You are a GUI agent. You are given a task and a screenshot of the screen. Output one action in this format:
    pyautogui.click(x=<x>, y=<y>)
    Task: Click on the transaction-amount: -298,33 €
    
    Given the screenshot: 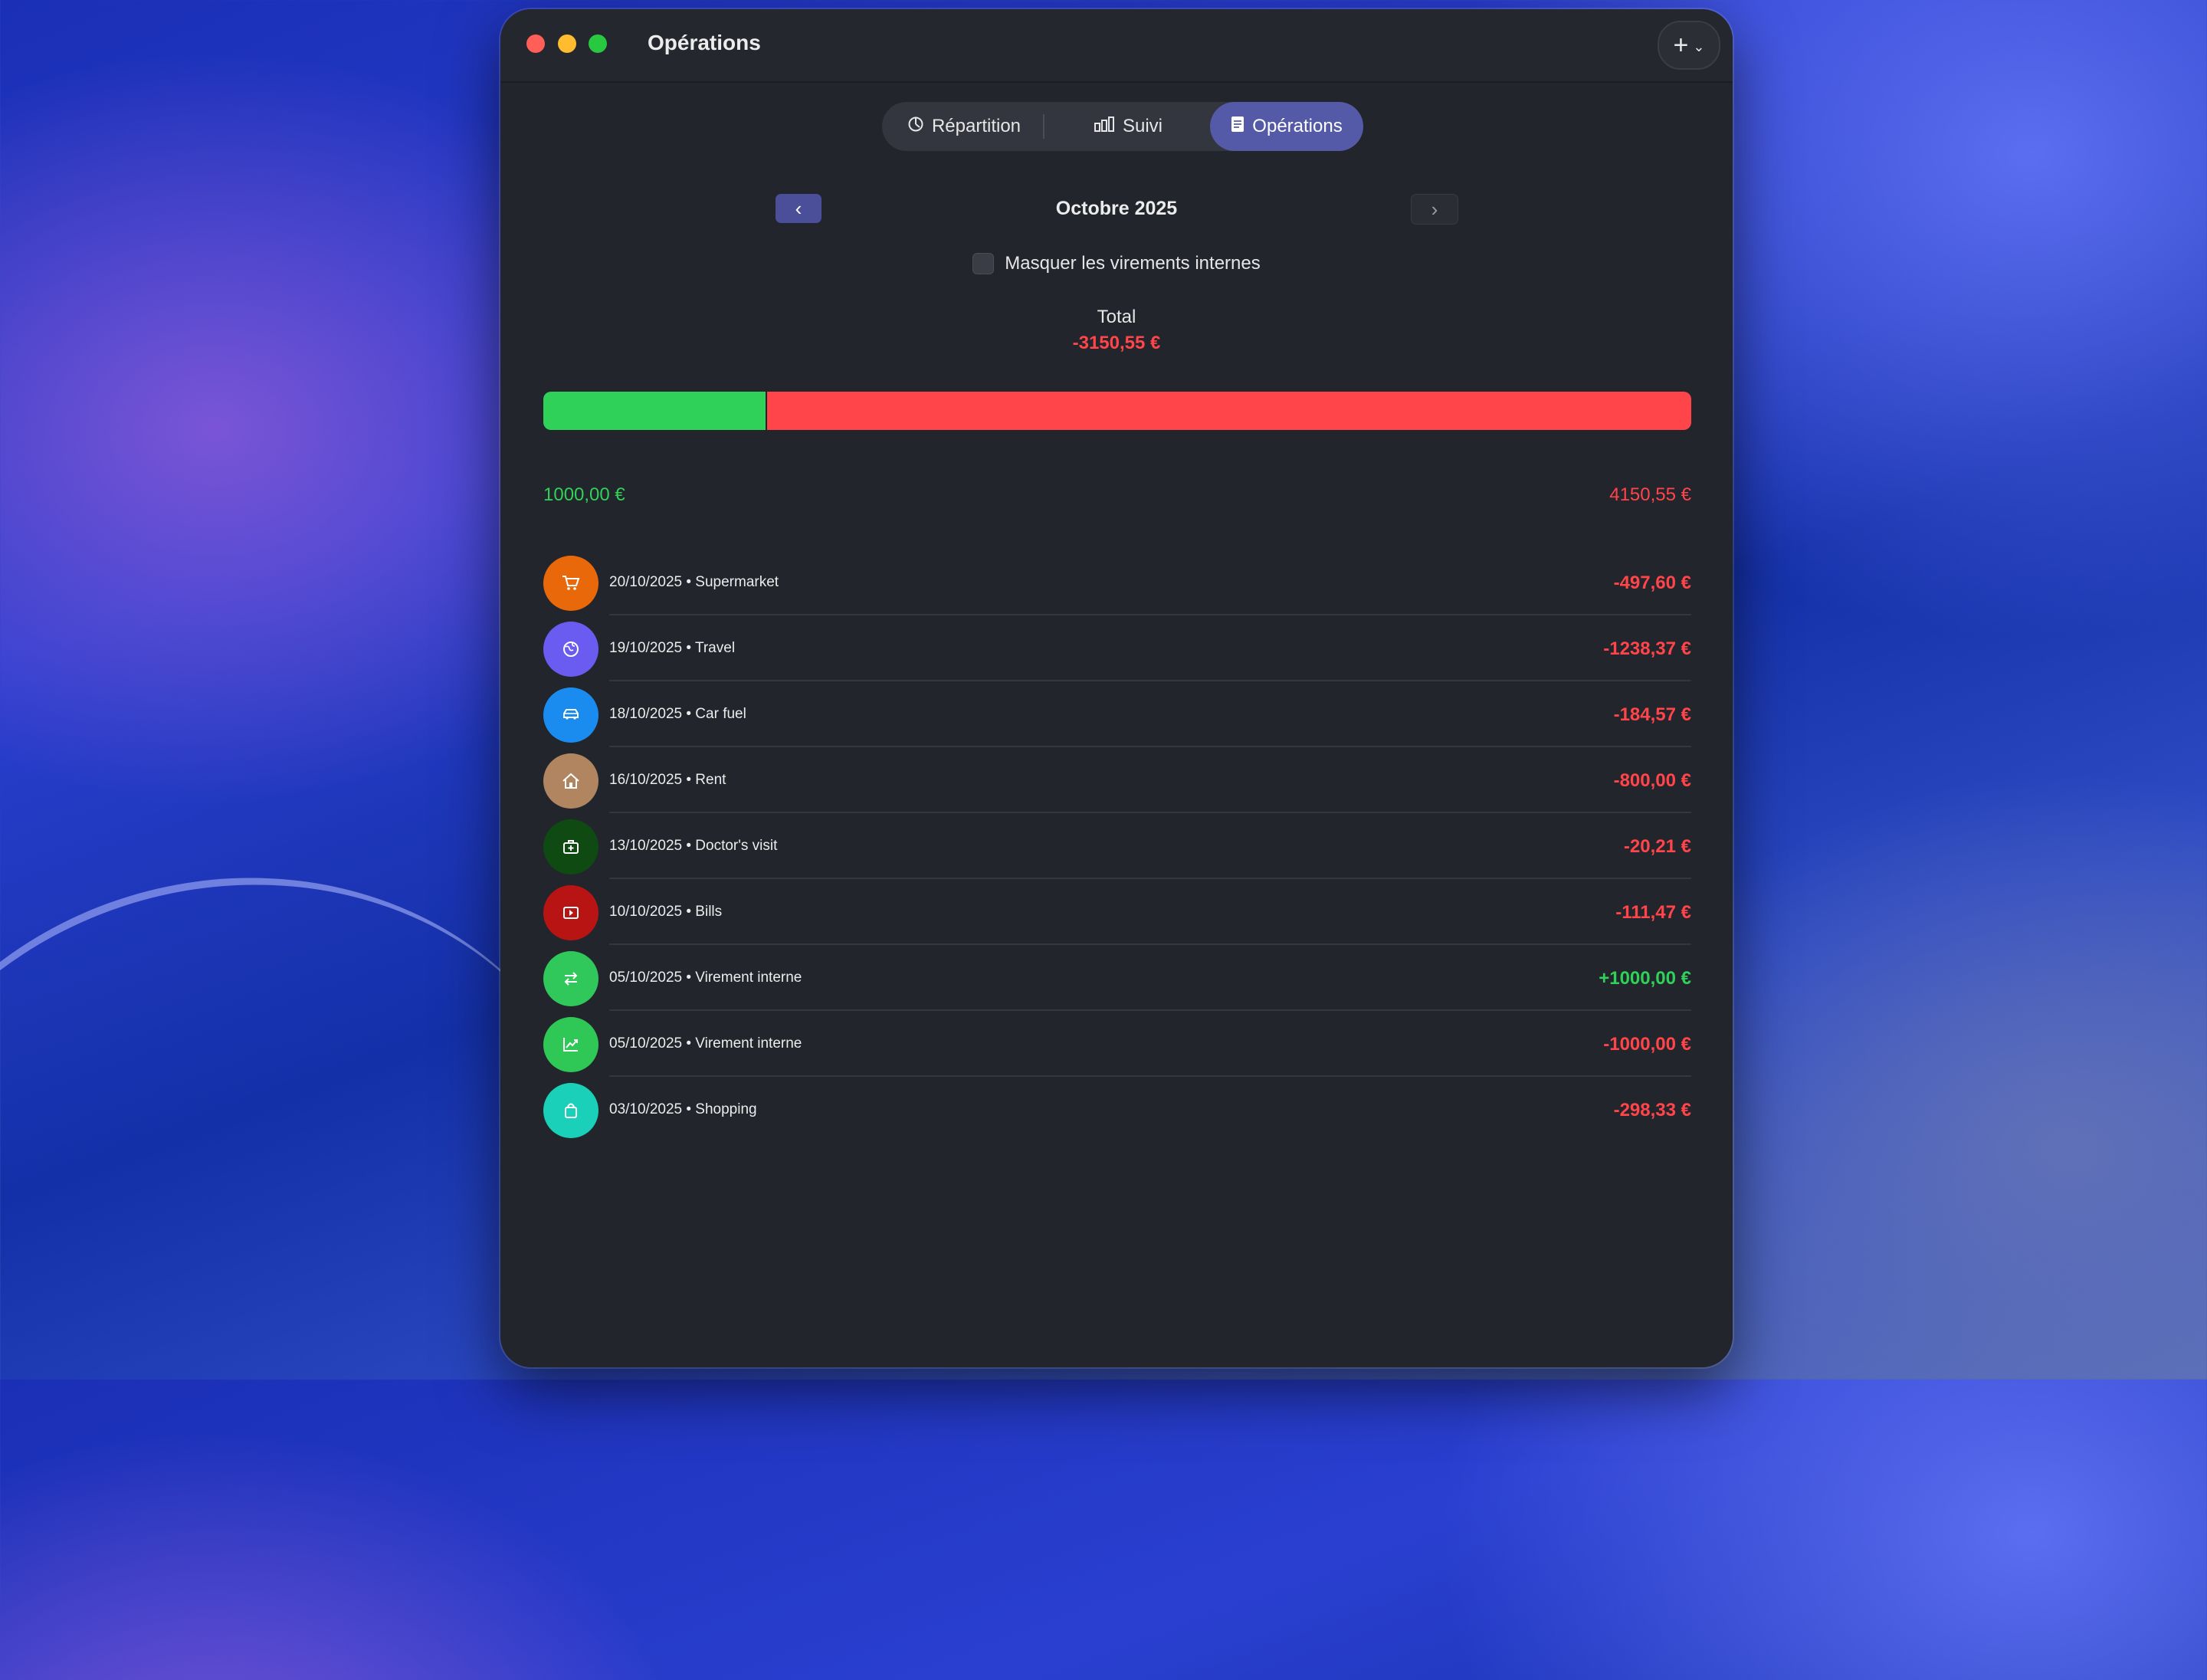 What is the action you would take?
    pyautogui.click(x=1652, y=1110)
    